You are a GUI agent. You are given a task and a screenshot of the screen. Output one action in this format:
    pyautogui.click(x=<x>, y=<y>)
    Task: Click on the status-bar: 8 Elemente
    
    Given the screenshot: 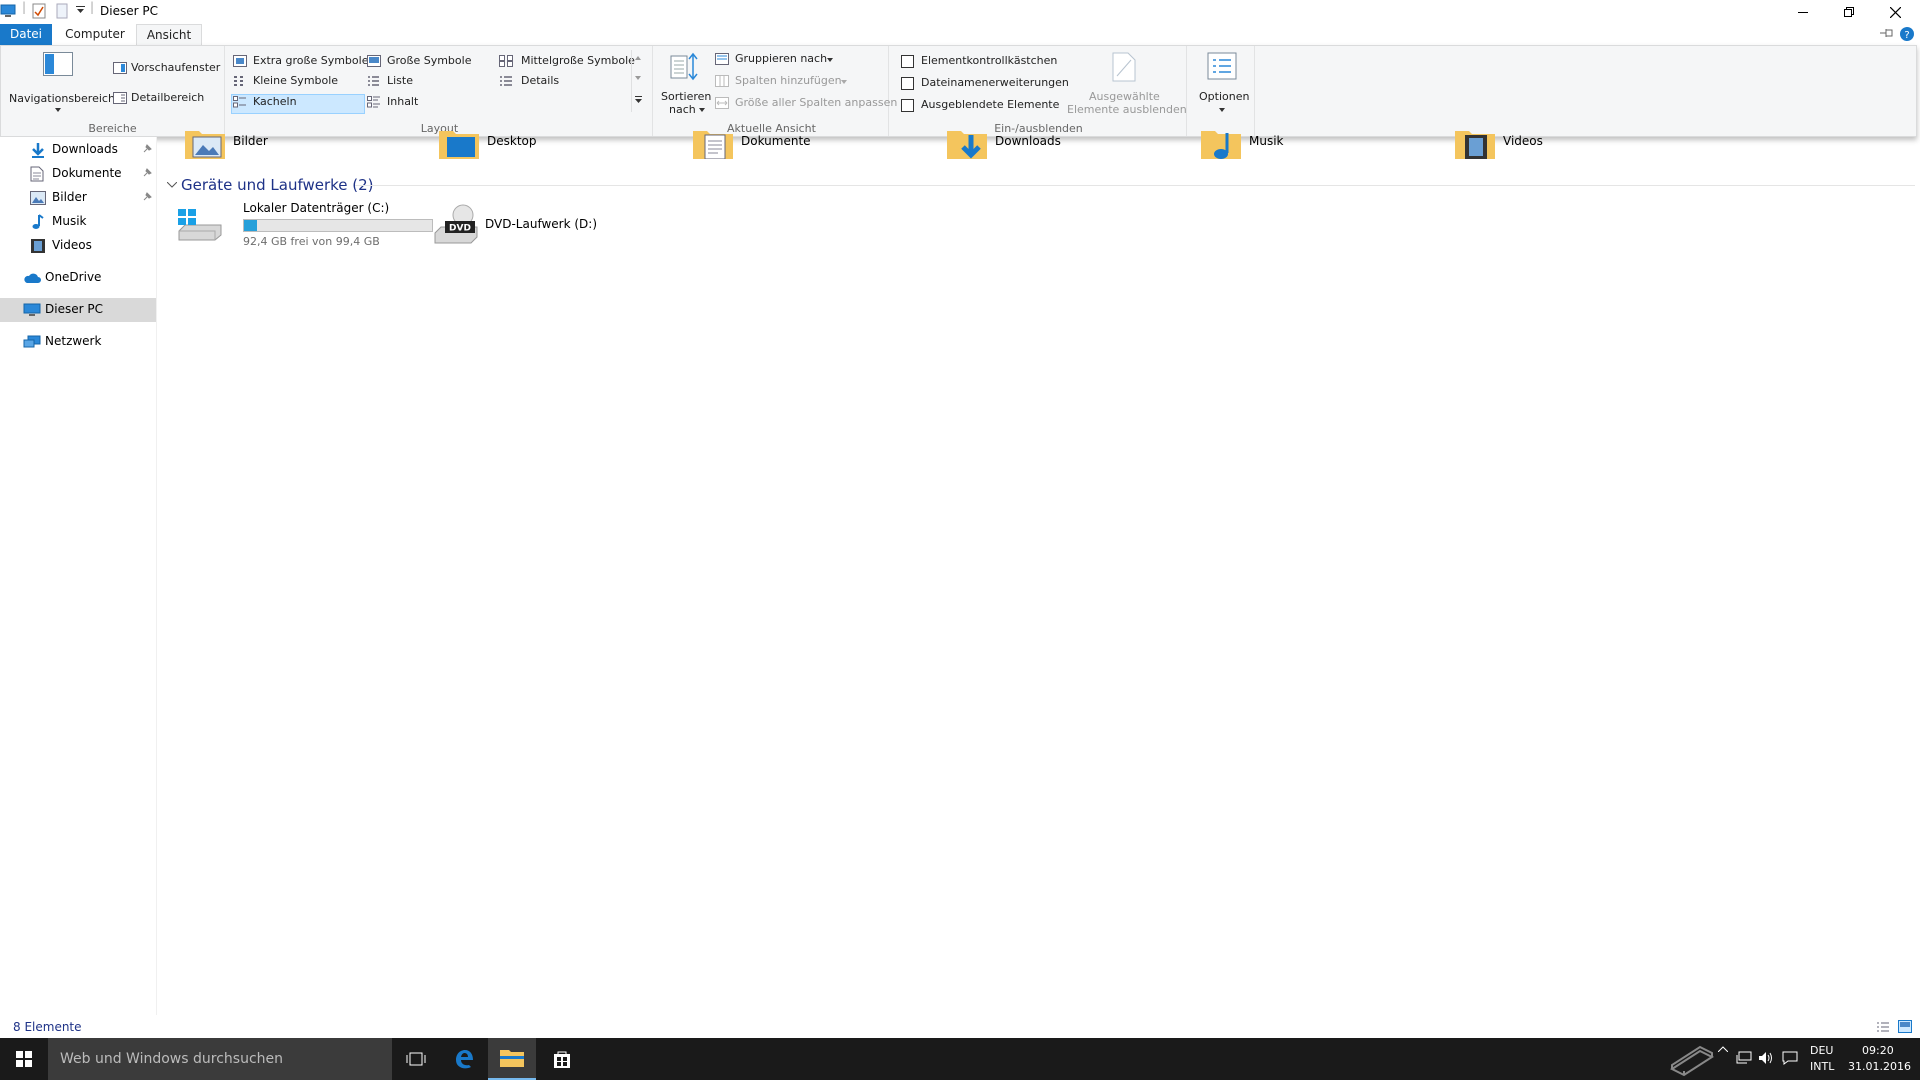 What is the action you would take?
    pyautogui.click(x=960, y=1026)
    